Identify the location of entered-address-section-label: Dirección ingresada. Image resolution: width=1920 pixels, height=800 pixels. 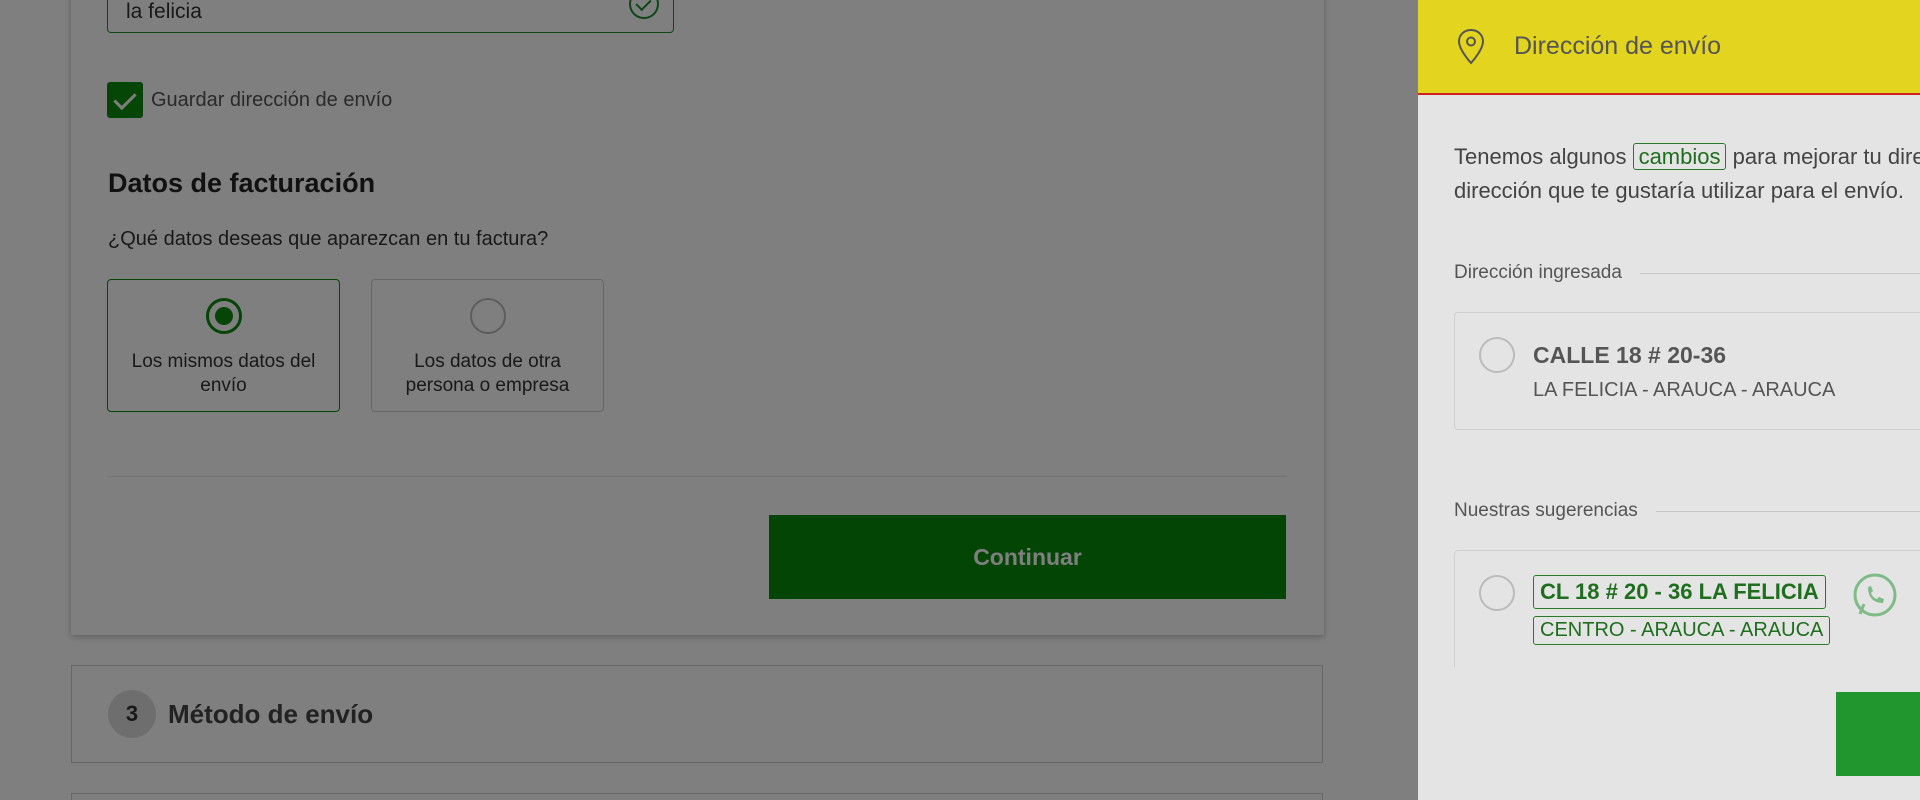
(1687, 273).